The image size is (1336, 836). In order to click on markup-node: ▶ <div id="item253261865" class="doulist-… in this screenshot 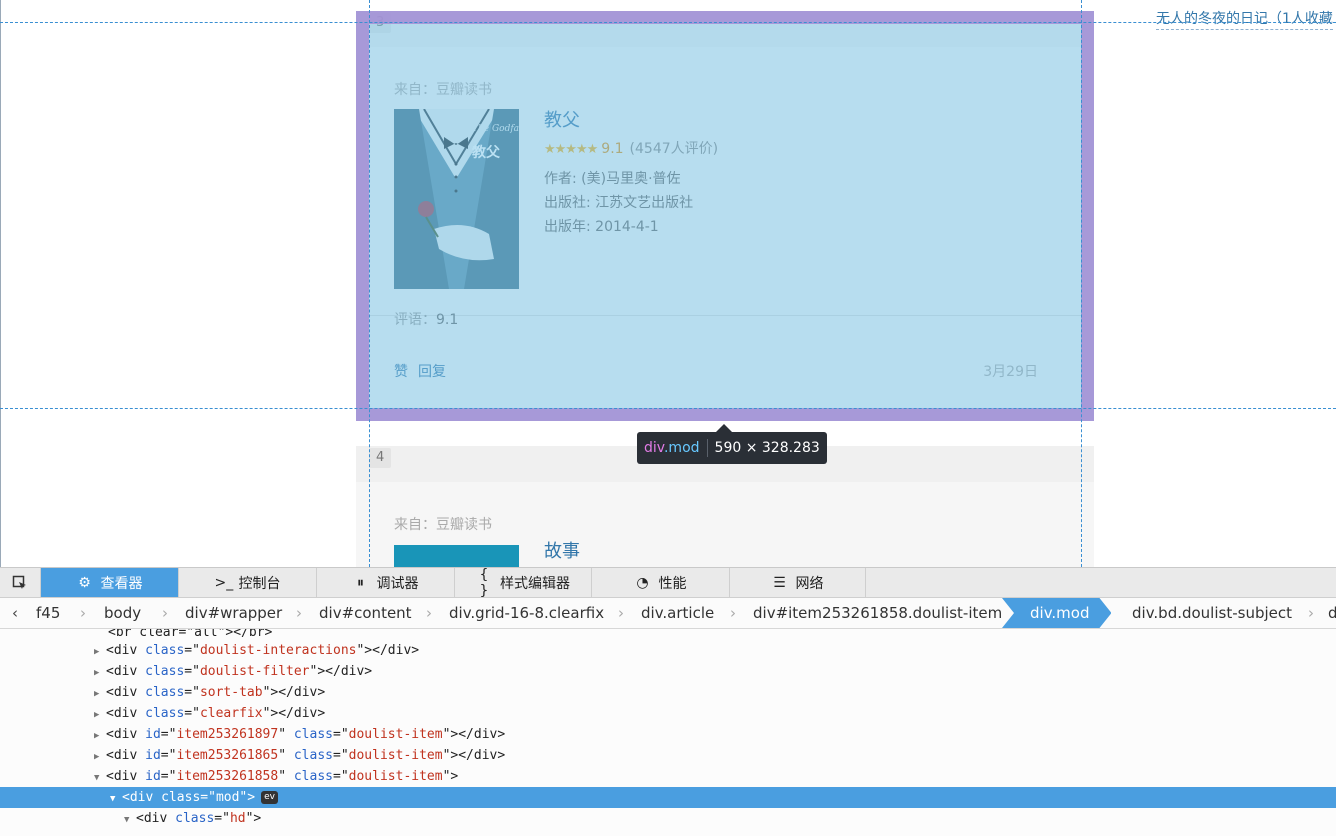, I will do `click(668, 755)`.